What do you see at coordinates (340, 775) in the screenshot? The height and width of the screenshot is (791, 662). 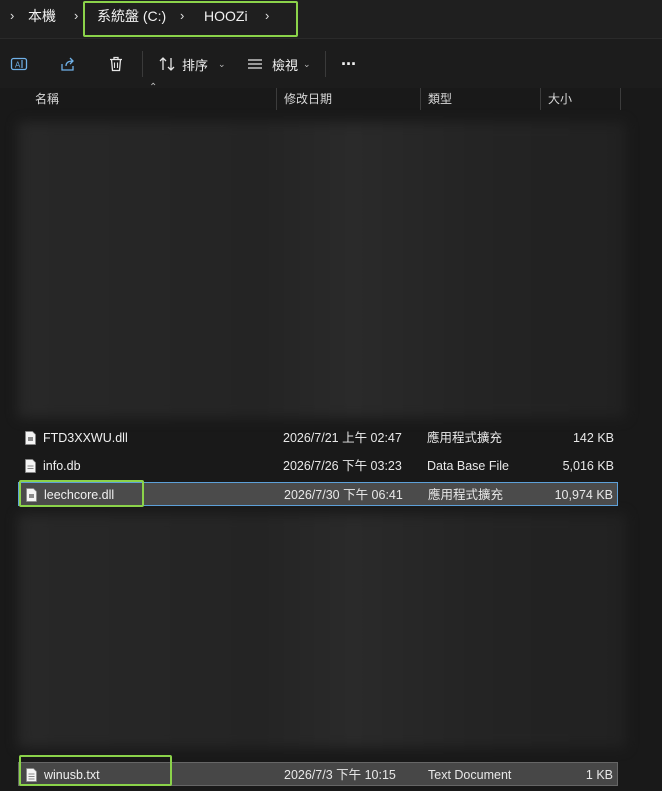 I see `file-date: 2026/7/3 下午 10:15` at bounding box center [340, 775].